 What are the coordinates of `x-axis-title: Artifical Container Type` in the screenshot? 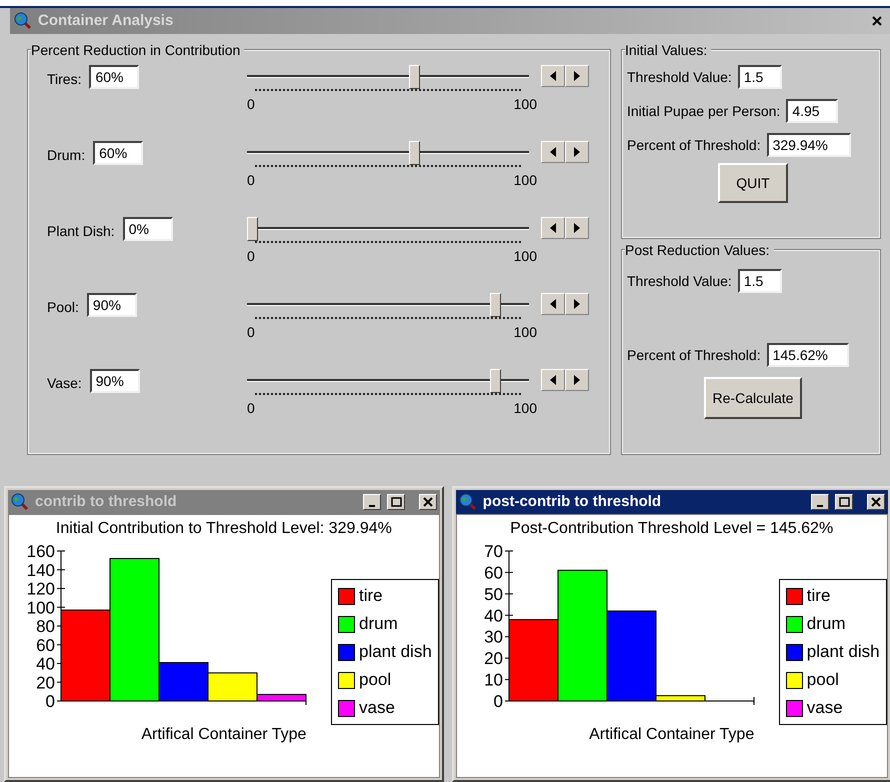 It's located at (671, 735).